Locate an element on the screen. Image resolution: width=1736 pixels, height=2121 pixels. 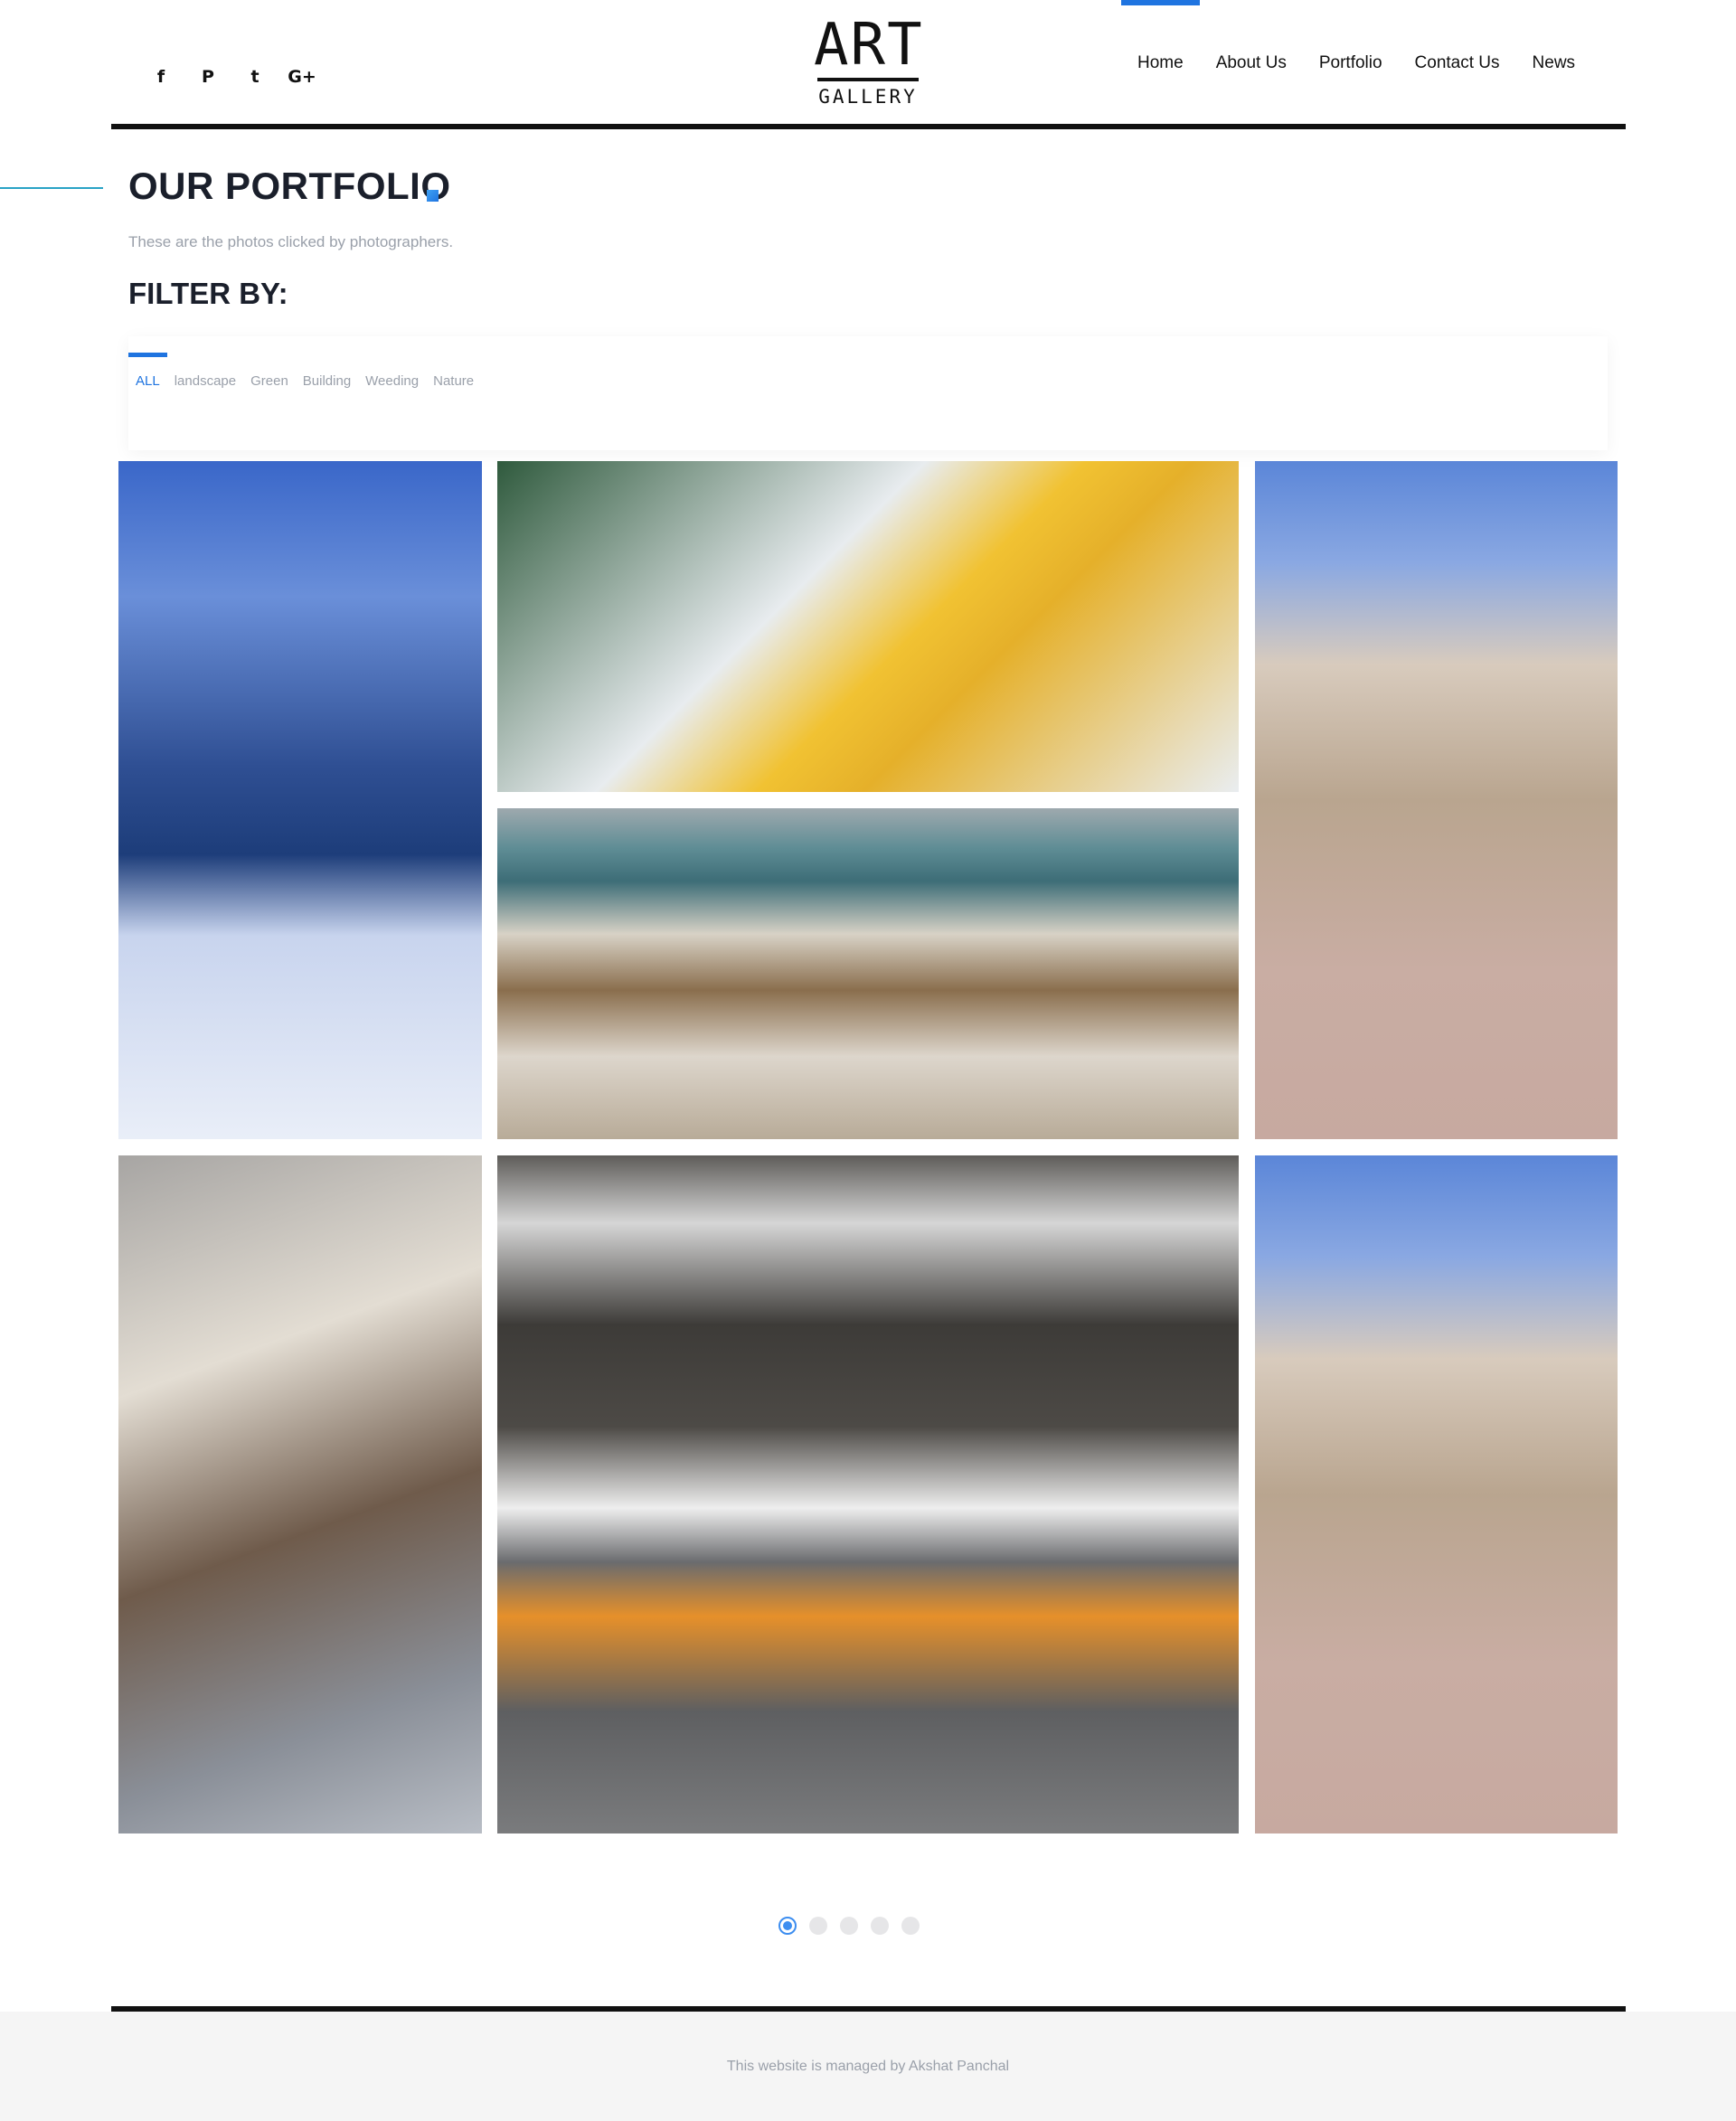
header-divider is located at coordinates (869, 126).